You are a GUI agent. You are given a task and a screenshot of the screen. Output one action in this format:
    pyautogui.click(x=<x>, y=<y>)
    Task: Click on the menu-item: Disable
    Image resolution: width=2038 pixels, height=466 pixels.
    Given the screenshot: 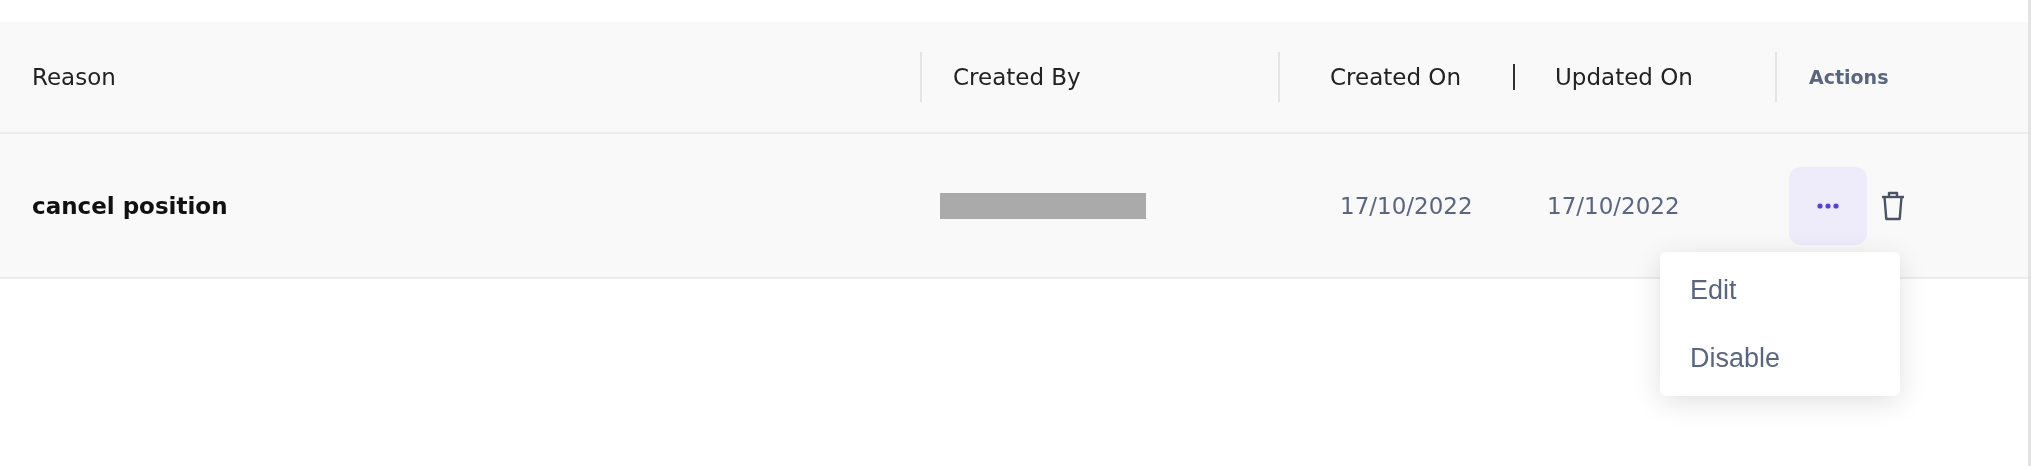 What is the action you would take?
    pyautogui.click(x=1780, y=358)
    